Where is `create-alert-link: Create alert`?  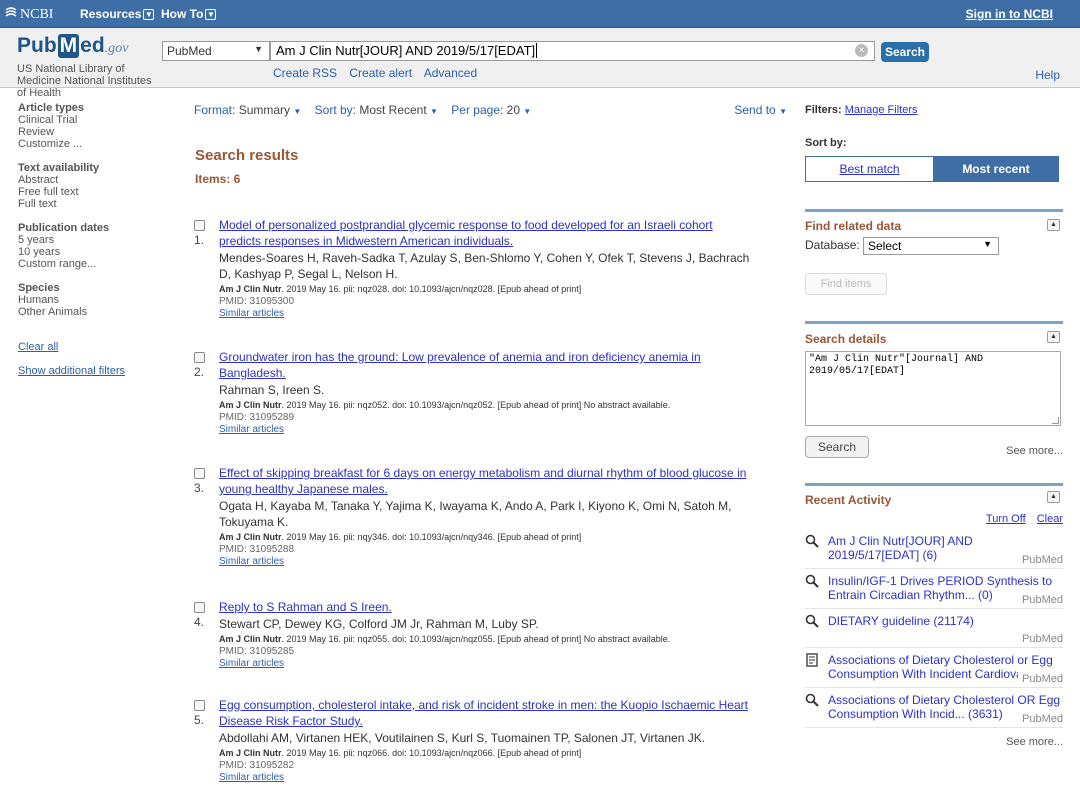 create-alert-link: Create alert is located at coordinates (380, 73).